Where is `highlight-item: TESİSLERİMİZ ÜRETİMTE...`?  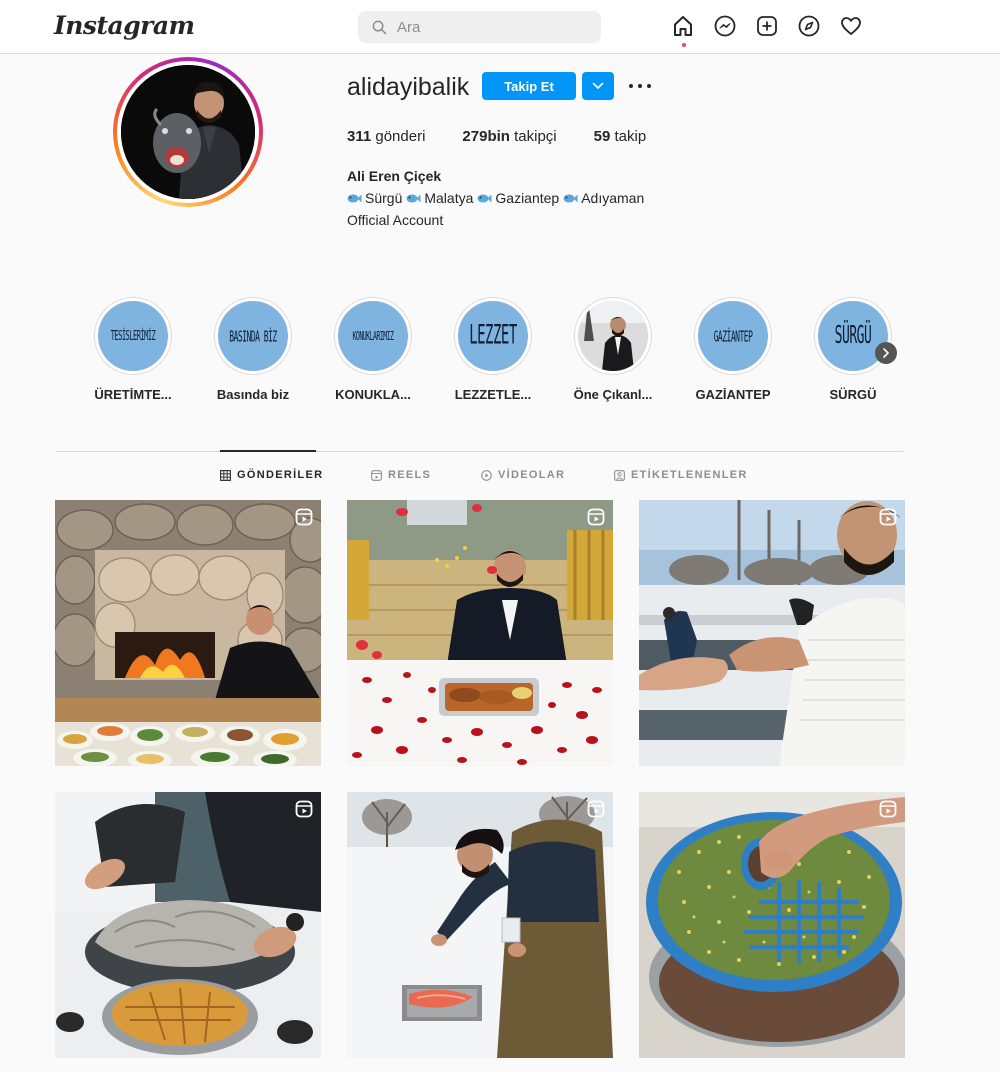 highlight-item: TESİSLERİMİZ ÜRETİMTE... is located at coordinates (133, 349).